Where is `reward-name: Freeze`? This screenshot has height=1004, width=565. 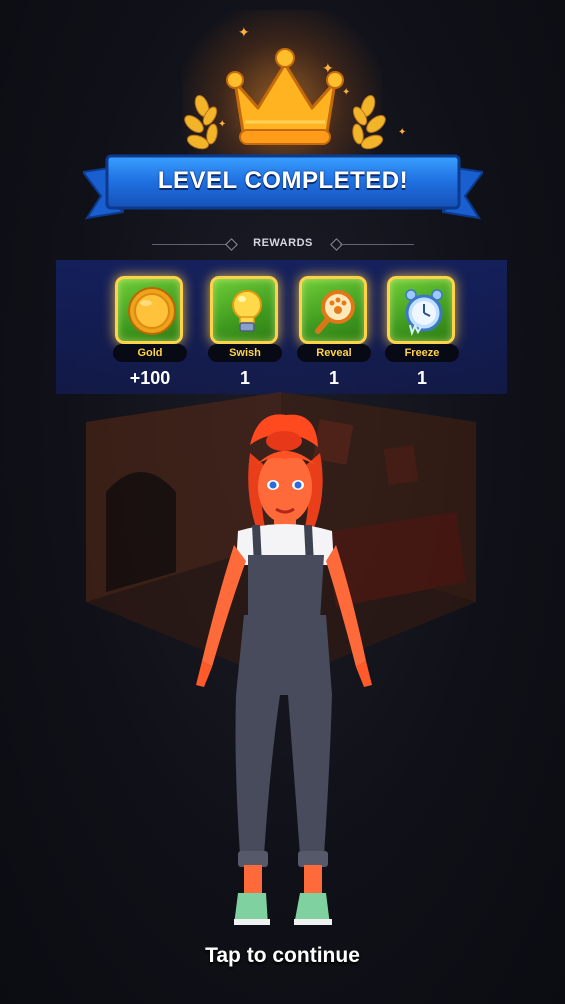 reward-name: Freeze is located at coordinates (422, 353).